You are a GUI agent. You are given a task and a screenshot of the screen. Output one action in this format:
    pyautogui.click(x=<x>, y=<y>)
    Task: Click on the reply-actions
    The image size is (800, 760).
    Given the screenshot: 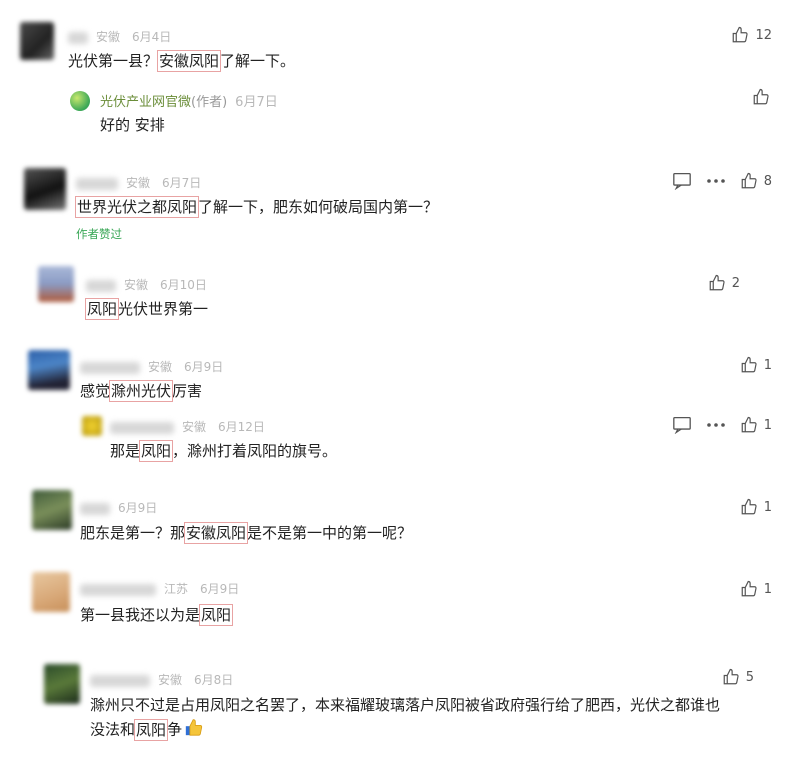 What is the action you would take?
    pyautogui.click(x=761, y=97)
    